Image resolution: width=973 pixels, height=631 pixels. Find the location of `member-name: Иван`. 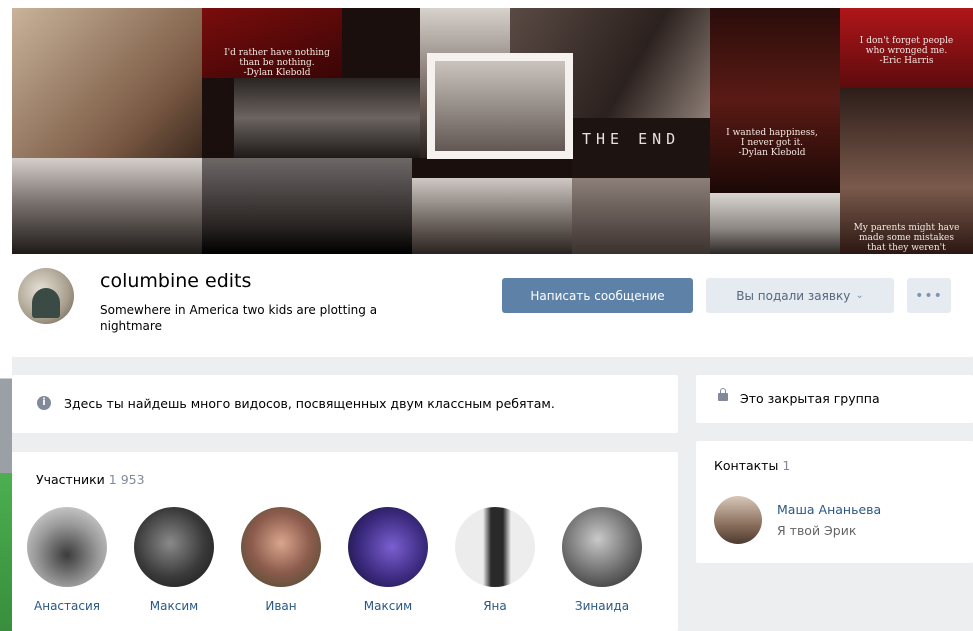

member-name: Иван is located at coordinates (281, 606).